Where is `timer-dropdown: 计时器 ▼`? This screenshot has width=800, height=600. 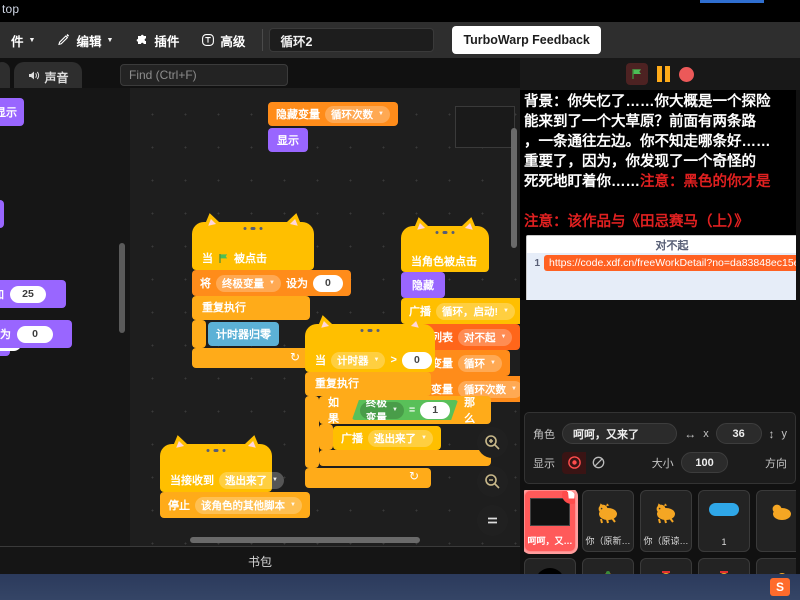
timer-dropdown: 计时器 ▼ is located at coordinates (358, 360).